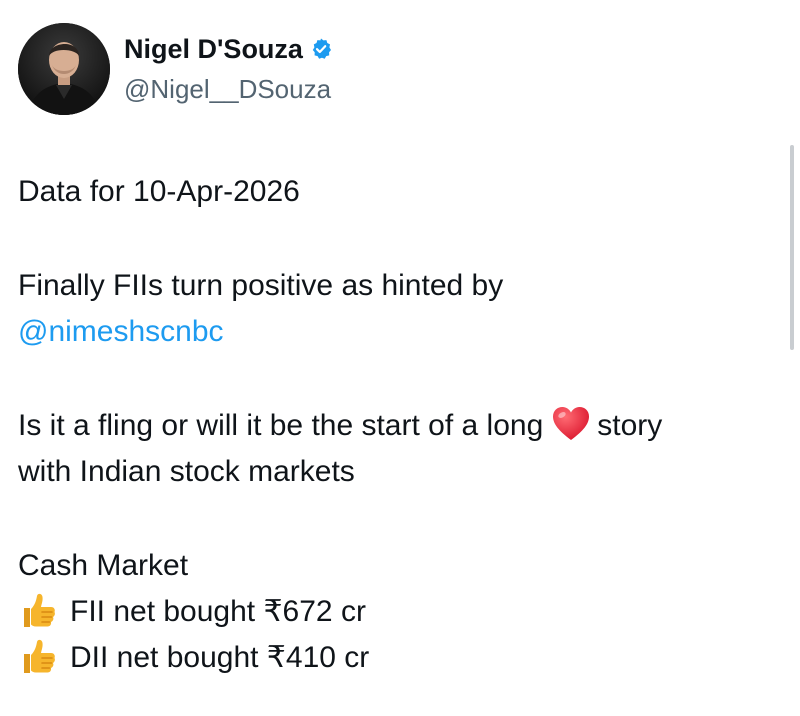 The width and height of the screenshot is (800, 716). Describe the element at coordinates (630, 425) in the screenshot. I see `fling-text-after: story` at that location.